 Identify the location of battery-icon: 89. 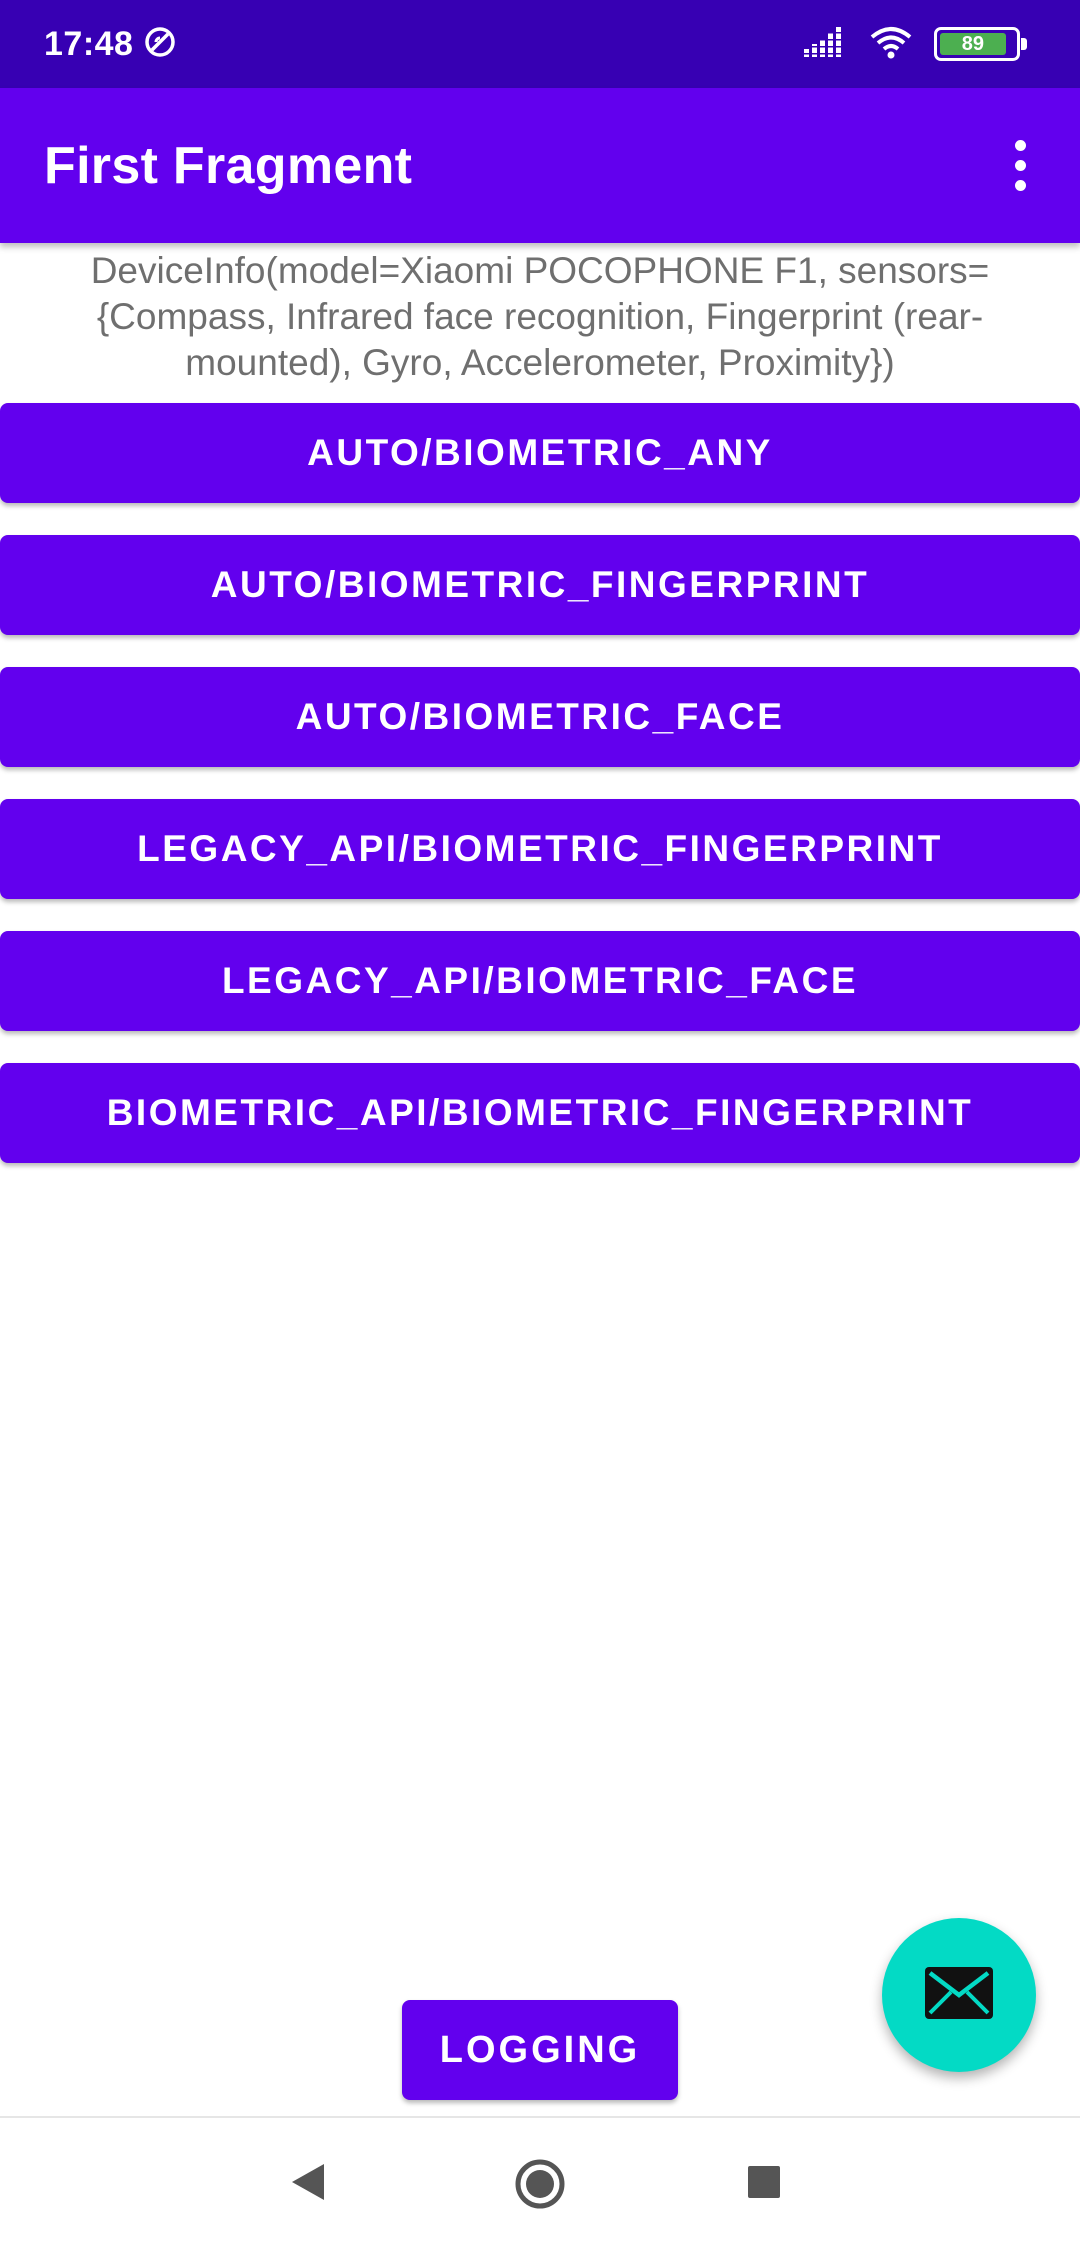
(980, 44).